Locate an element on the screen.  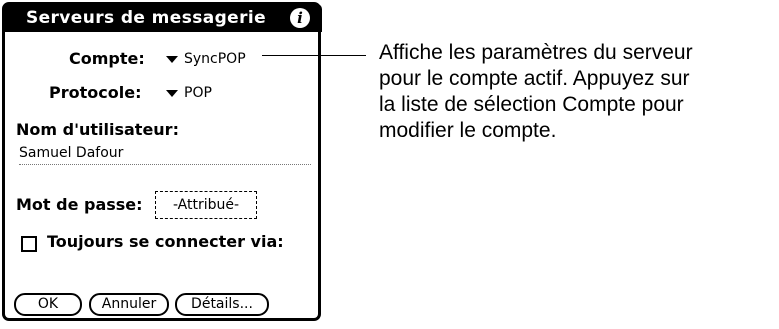
callout-line-3: la liste de sélection Compte pour is located at coordinates (531, 104).